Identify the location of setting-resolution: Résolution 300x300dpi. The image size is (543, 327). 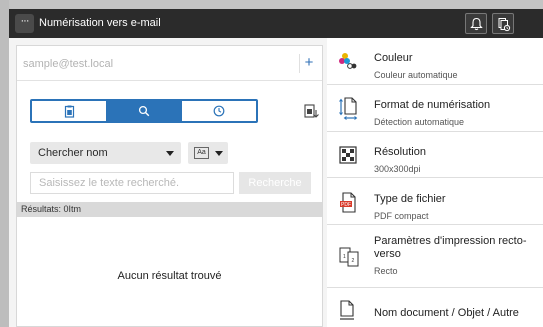
(435, 155).